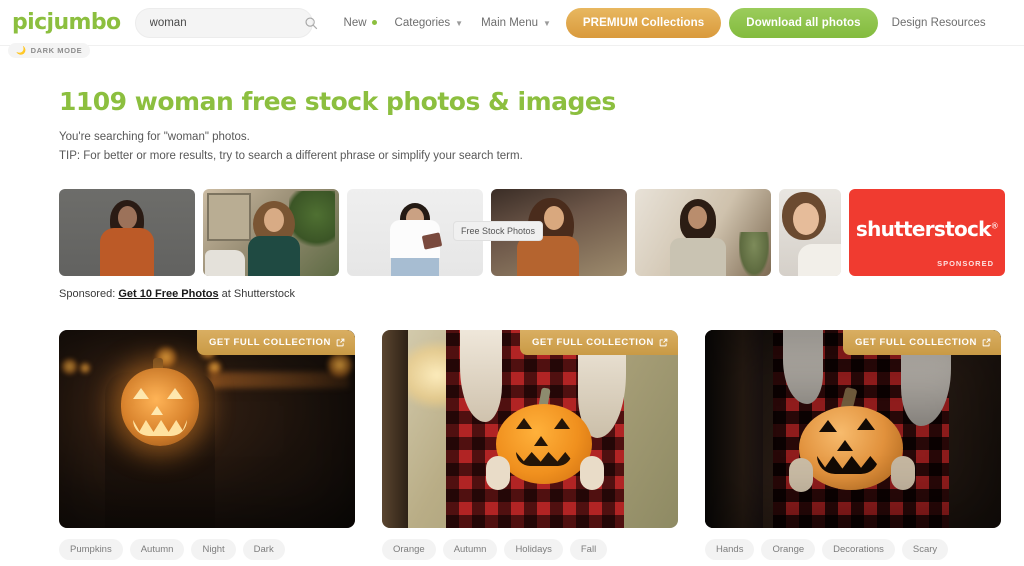 The width and height of the screenshot is (1024, 566). What do you see at coordinates (168, 294) in the screenshot?
I see `get-free-photos-link: Get 10 Free Photos` at bounding box center [168, 294].